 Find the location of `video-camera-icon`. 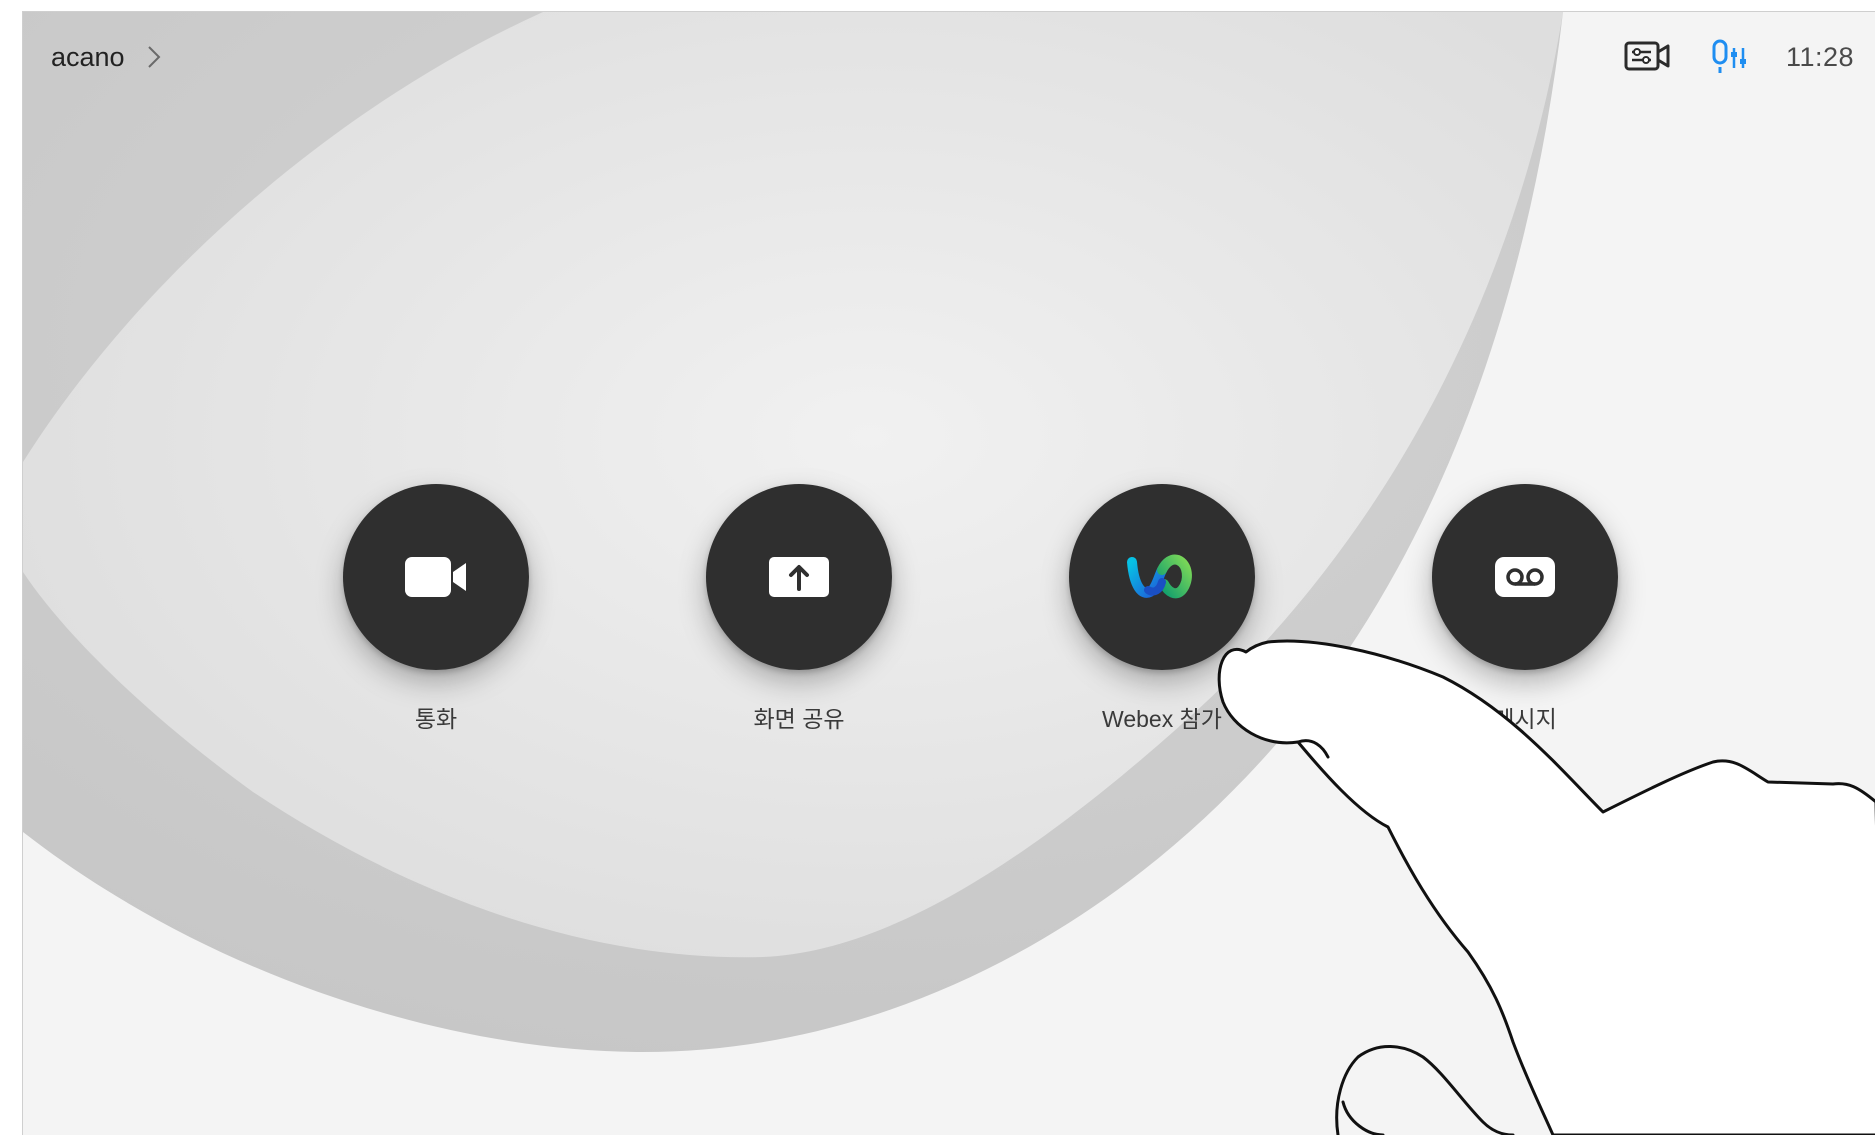

video-camera-icon is located at coordinates (435, 577).